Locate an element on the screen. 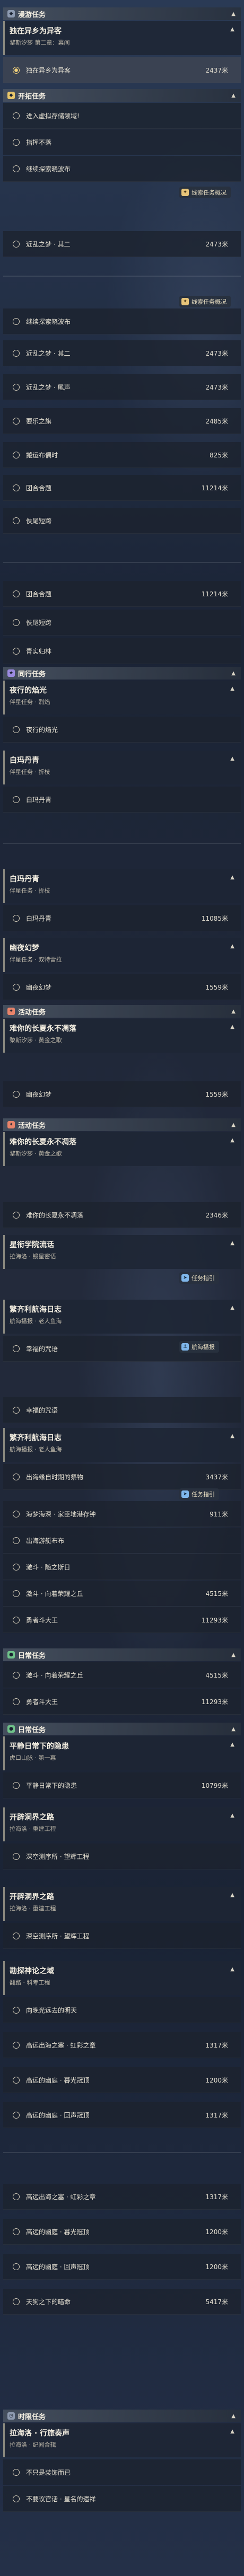 The image size is (244, 2576). task-row: 搬运布偶时 825米 is located at coordinates (122, 455).